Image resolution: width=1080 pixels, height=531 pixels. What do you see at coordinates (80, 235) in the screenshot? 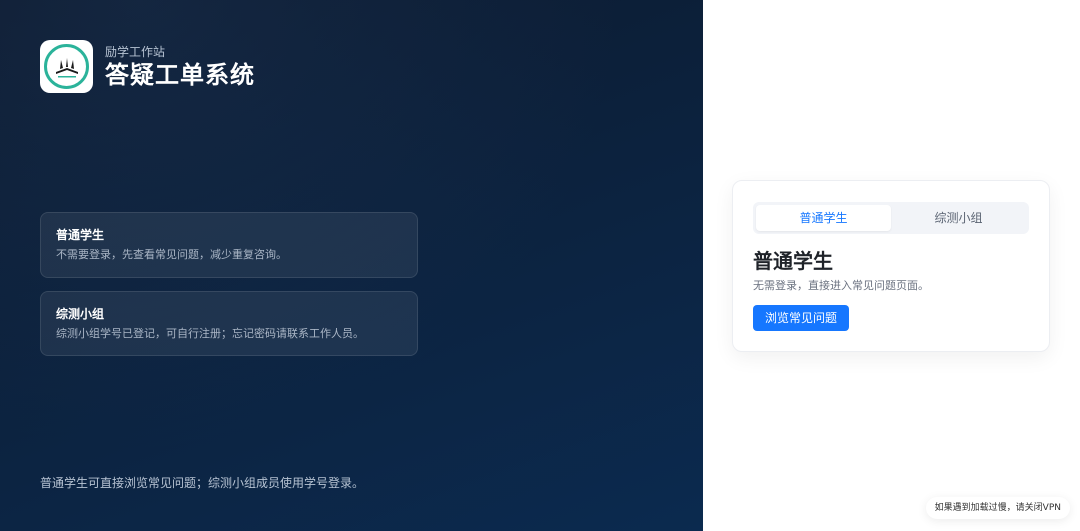
I see `info-card-title: 普通学生` at bounding box center [80, 235].